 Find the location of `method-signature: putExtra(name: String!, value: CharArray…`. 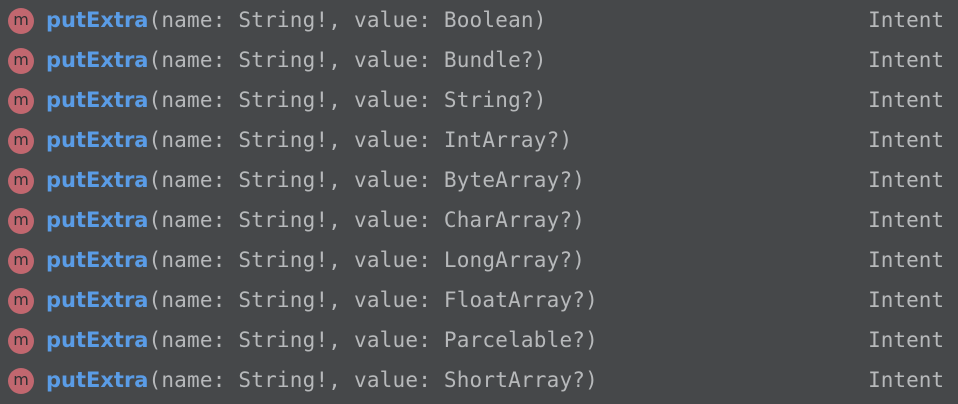

method-signature: putExtra(name: String!, value: CharArray… is located at coordinates (315, 220).